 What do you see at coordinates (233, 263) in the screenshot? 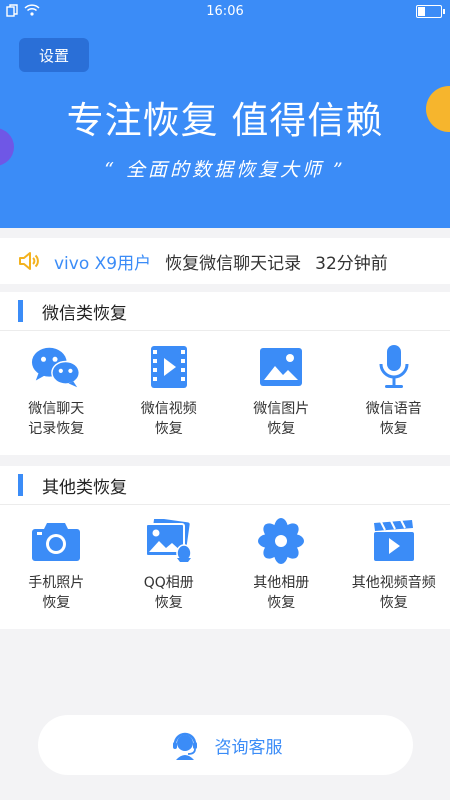
I see `notice-message: 恢复微信聊天记录` at bounding box center [233, 263].